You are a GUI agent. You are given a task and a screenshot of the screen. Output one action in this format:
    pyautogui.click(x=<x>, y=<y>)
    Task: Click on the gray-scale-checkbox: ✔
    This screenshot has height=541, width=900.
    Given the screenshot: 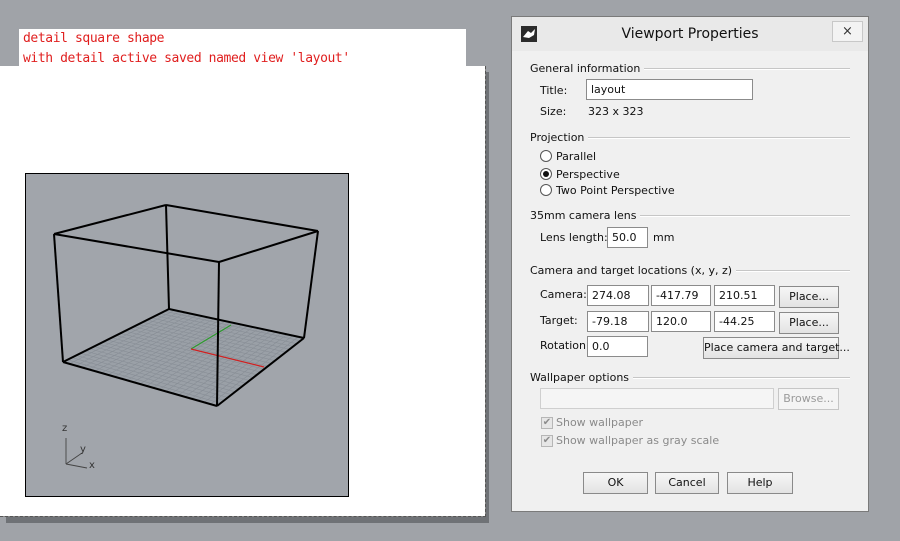 What is the action you would take?
    pyautogui.click(x=547, y=441)
    